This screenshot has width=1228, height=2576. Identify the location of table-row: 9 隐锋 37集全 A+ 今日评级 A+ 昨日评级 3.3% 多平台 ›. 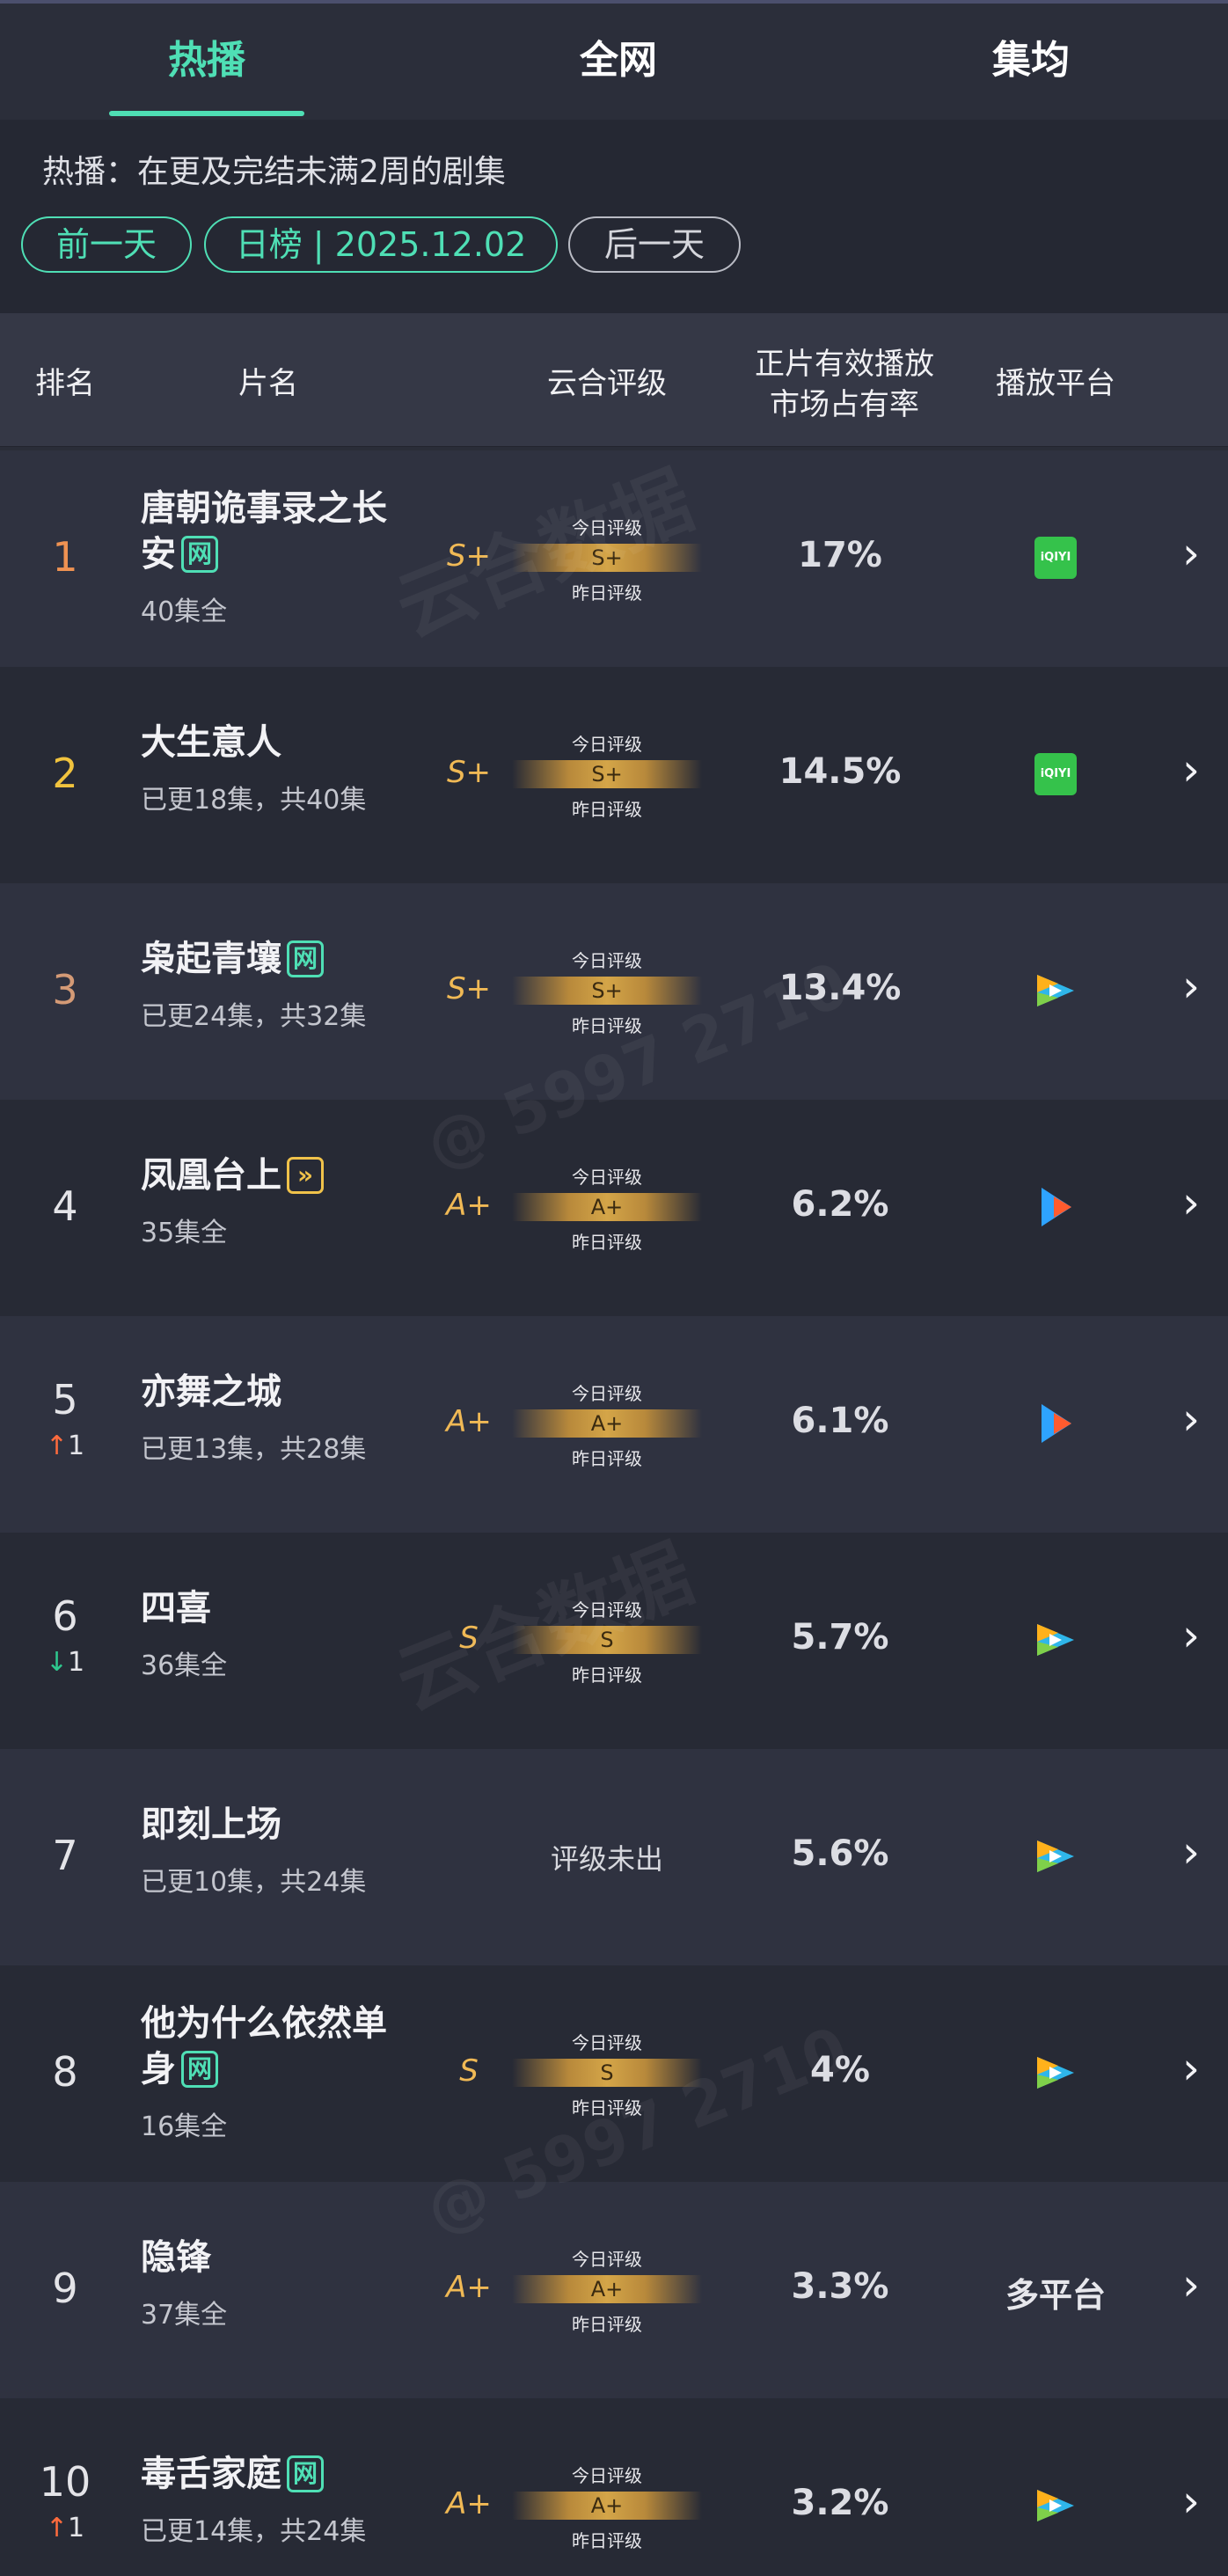
(614, 2290).